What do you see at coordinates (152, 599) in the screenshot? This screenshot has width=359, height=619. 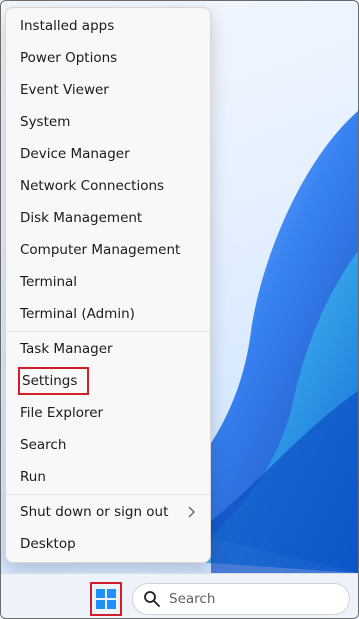 I see `search-icon` at bounding box center [152, 599].